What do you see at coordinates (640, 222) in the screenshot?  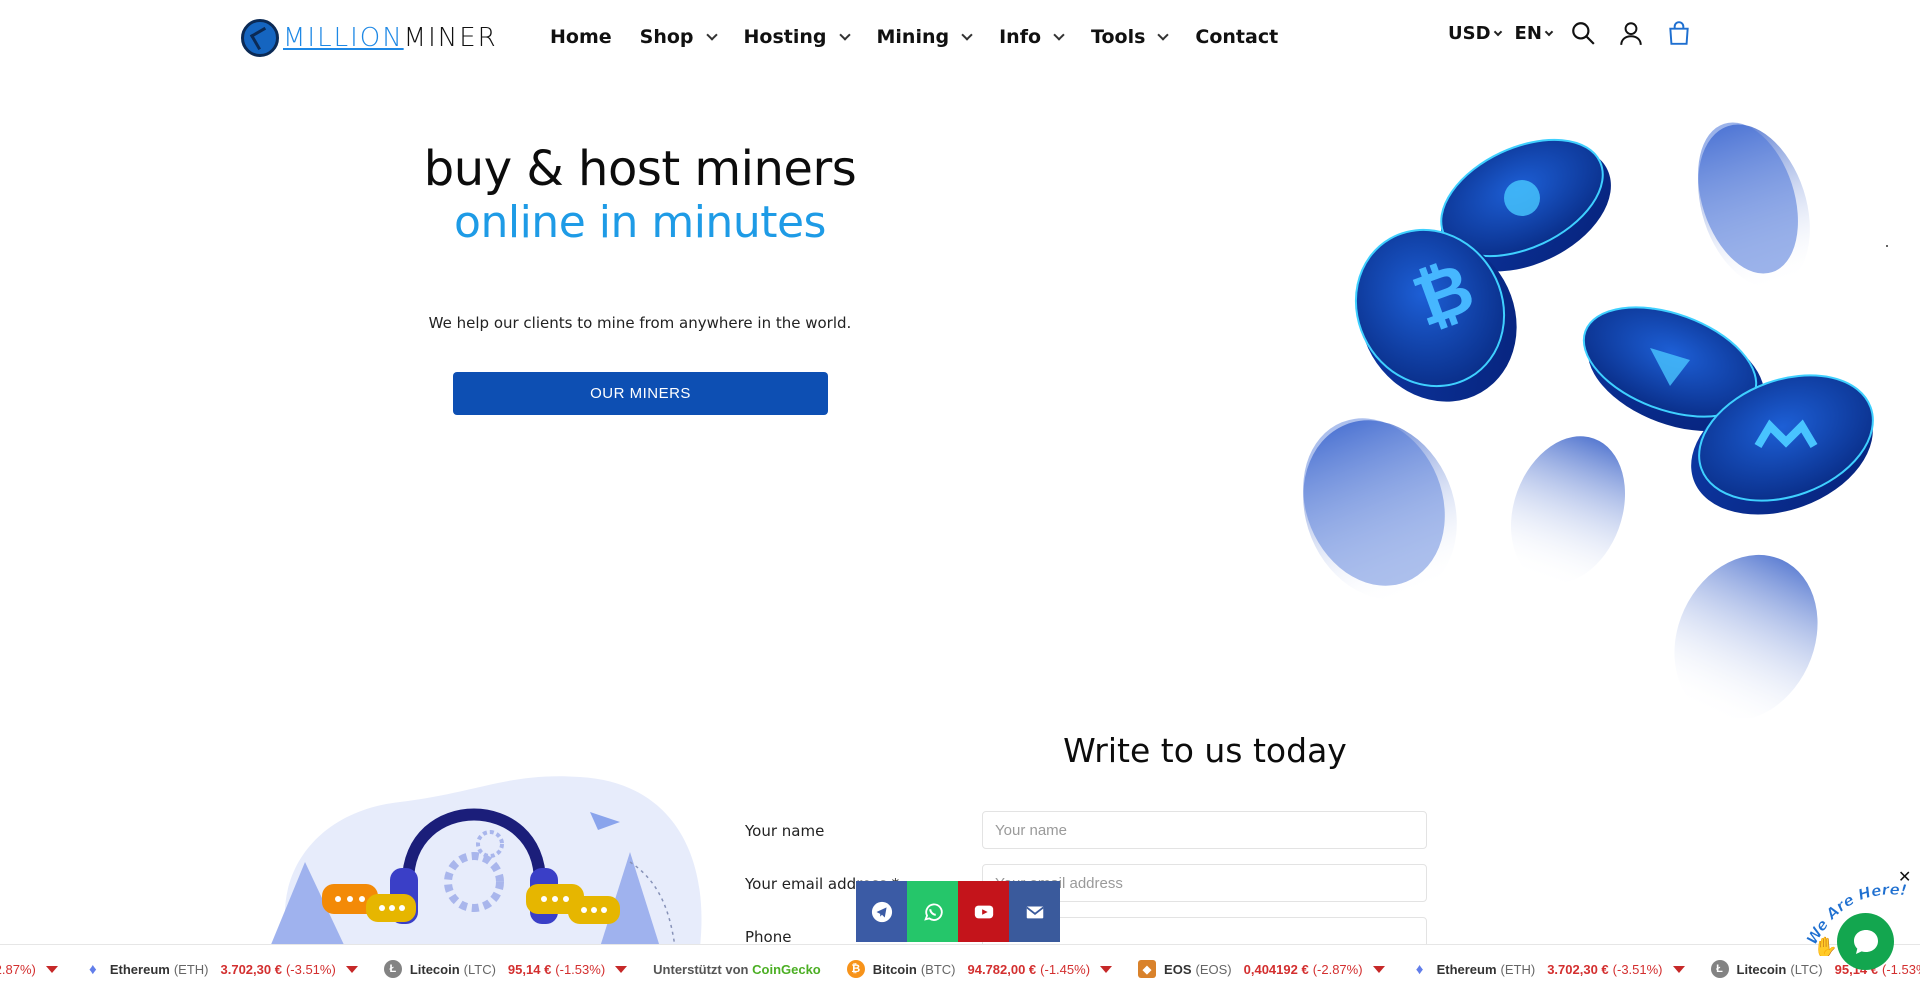 I see `hero-subtitle: online in minutes` at bounding box center [640, 222].